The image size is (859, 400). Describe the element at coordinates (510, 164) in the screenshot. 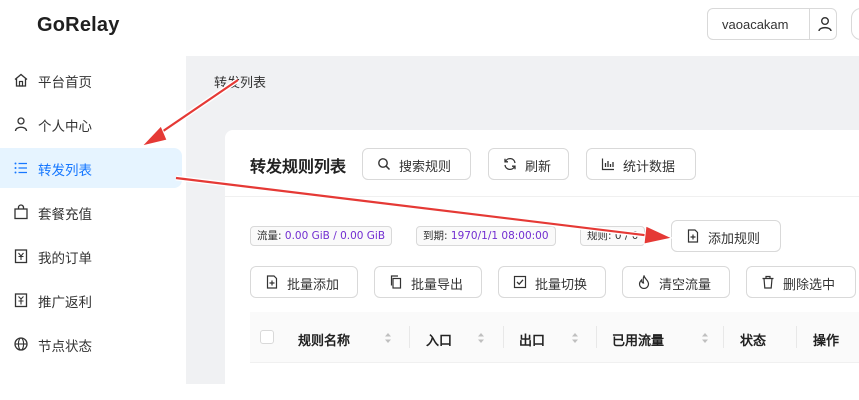

I see `refresh-icon` at that location.